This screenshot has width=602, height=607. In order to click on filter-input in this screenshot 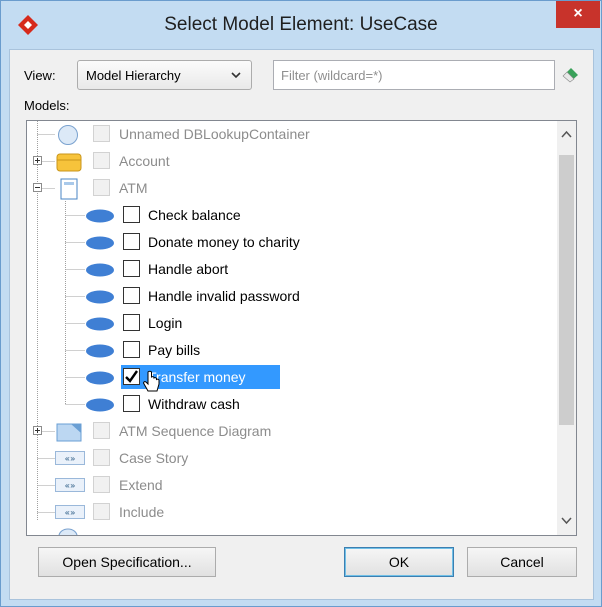, I will do `click(414, 75)`.